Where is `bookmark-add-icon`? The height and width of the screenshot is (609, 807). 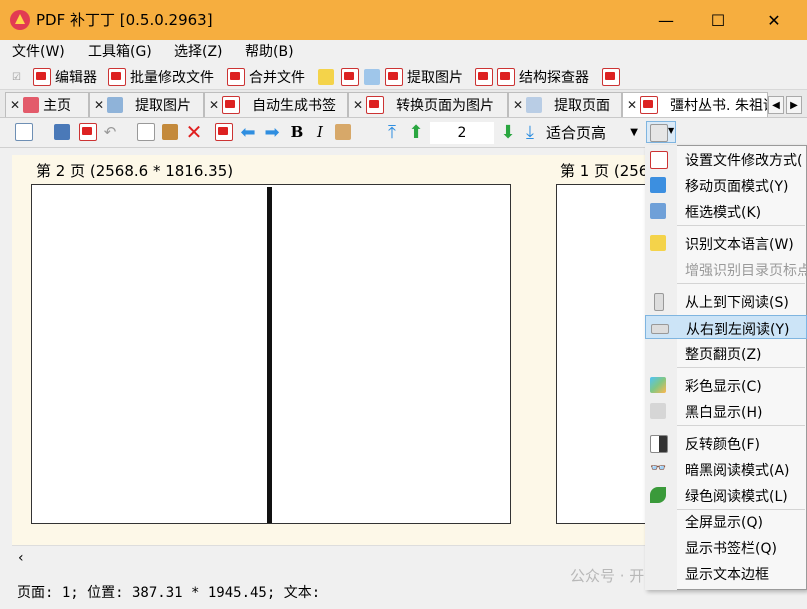
bookmark-add-icon is located at coordinates (224, 132).